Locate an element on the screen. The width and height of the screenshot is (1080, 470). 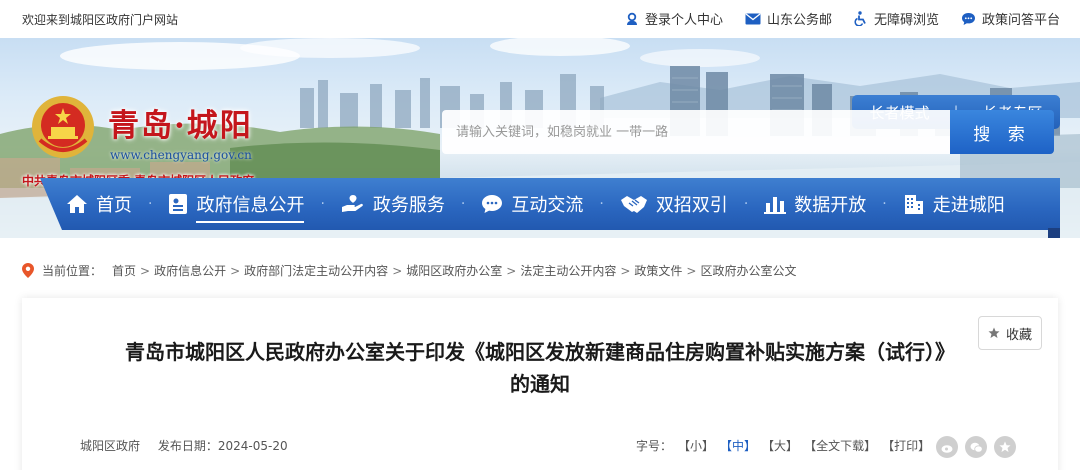
search-input is located at coordinates (696, 132).